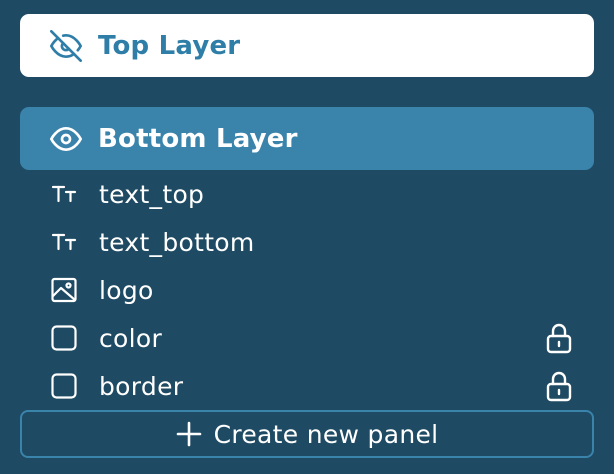 Image resolution: width=614 pixels, height=474 pixels. I want to click on image-icon, so click(64, 290).